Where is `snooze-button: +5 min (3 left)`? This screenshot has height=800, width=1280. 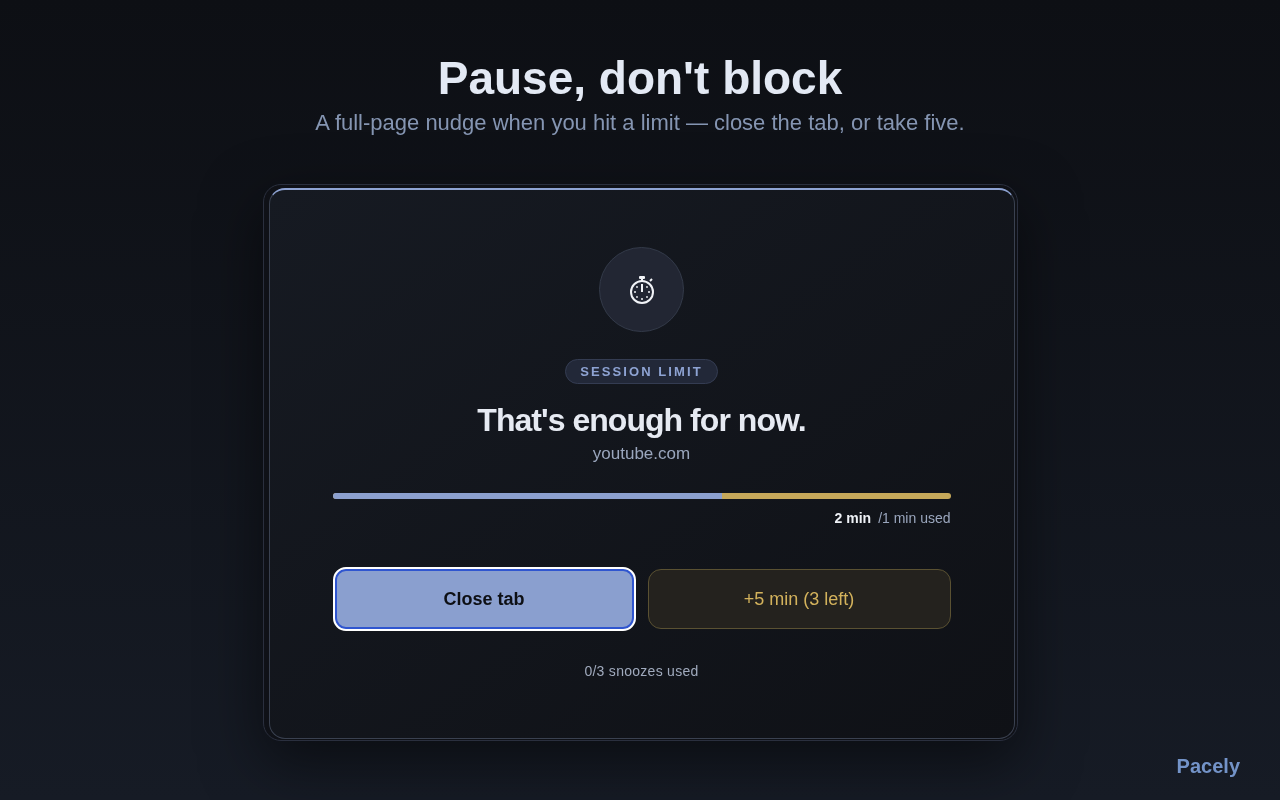 snooze-button: +5 min (3 left) is located at coordinates (799, 599).